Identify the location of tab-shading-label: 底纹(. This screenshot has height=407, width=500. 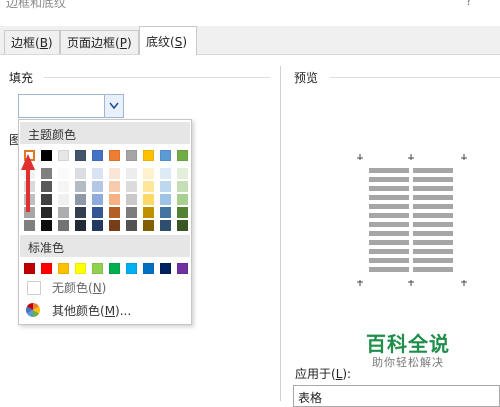
(160, 42).